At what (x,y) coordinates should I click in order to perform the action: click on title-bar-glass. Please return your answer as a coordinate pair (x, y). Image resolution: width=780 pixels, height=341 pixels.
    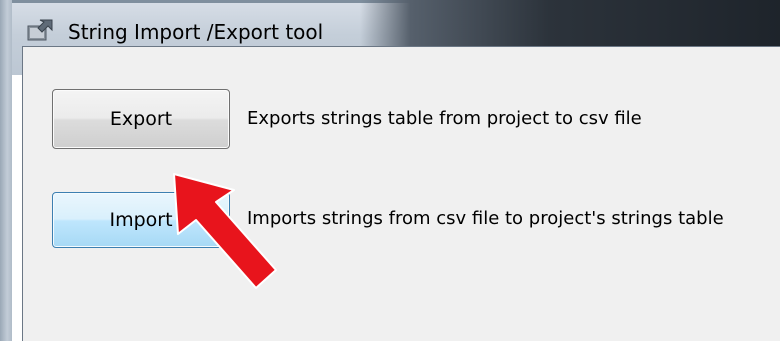
    Looking at the image, I should click on (570, 23).